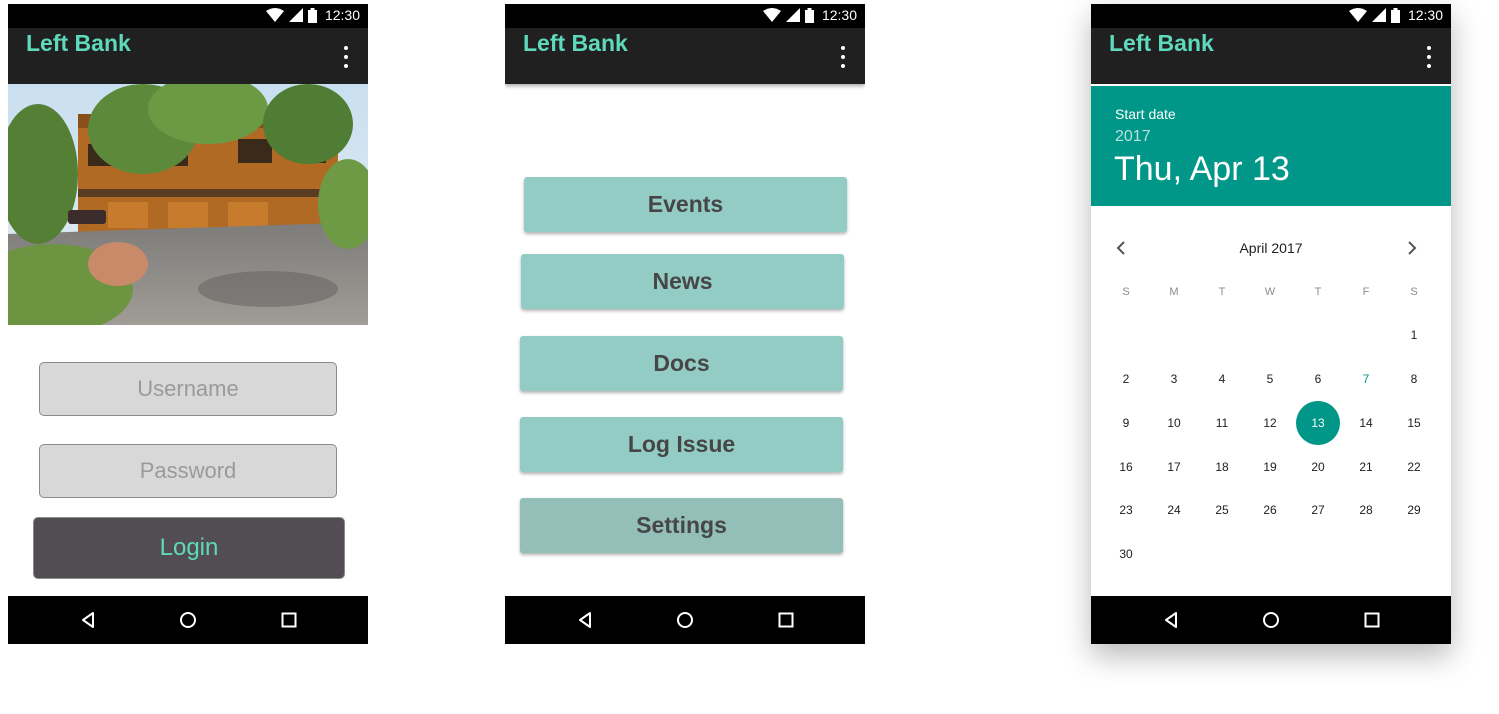  Describe the element at coordinates (188, 471) in the screenshot. I see `password-input` at that location.